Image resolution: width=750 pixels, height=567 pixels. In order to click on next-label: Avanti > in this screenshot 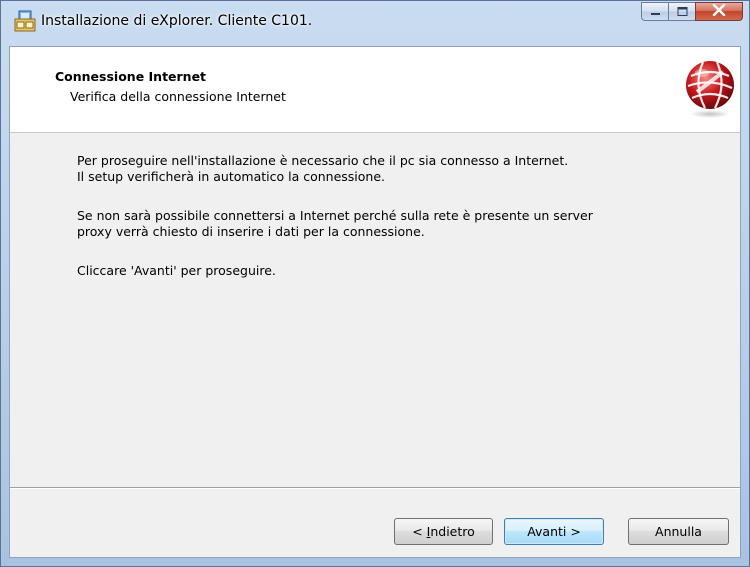, I will do `click(554, 531)`.